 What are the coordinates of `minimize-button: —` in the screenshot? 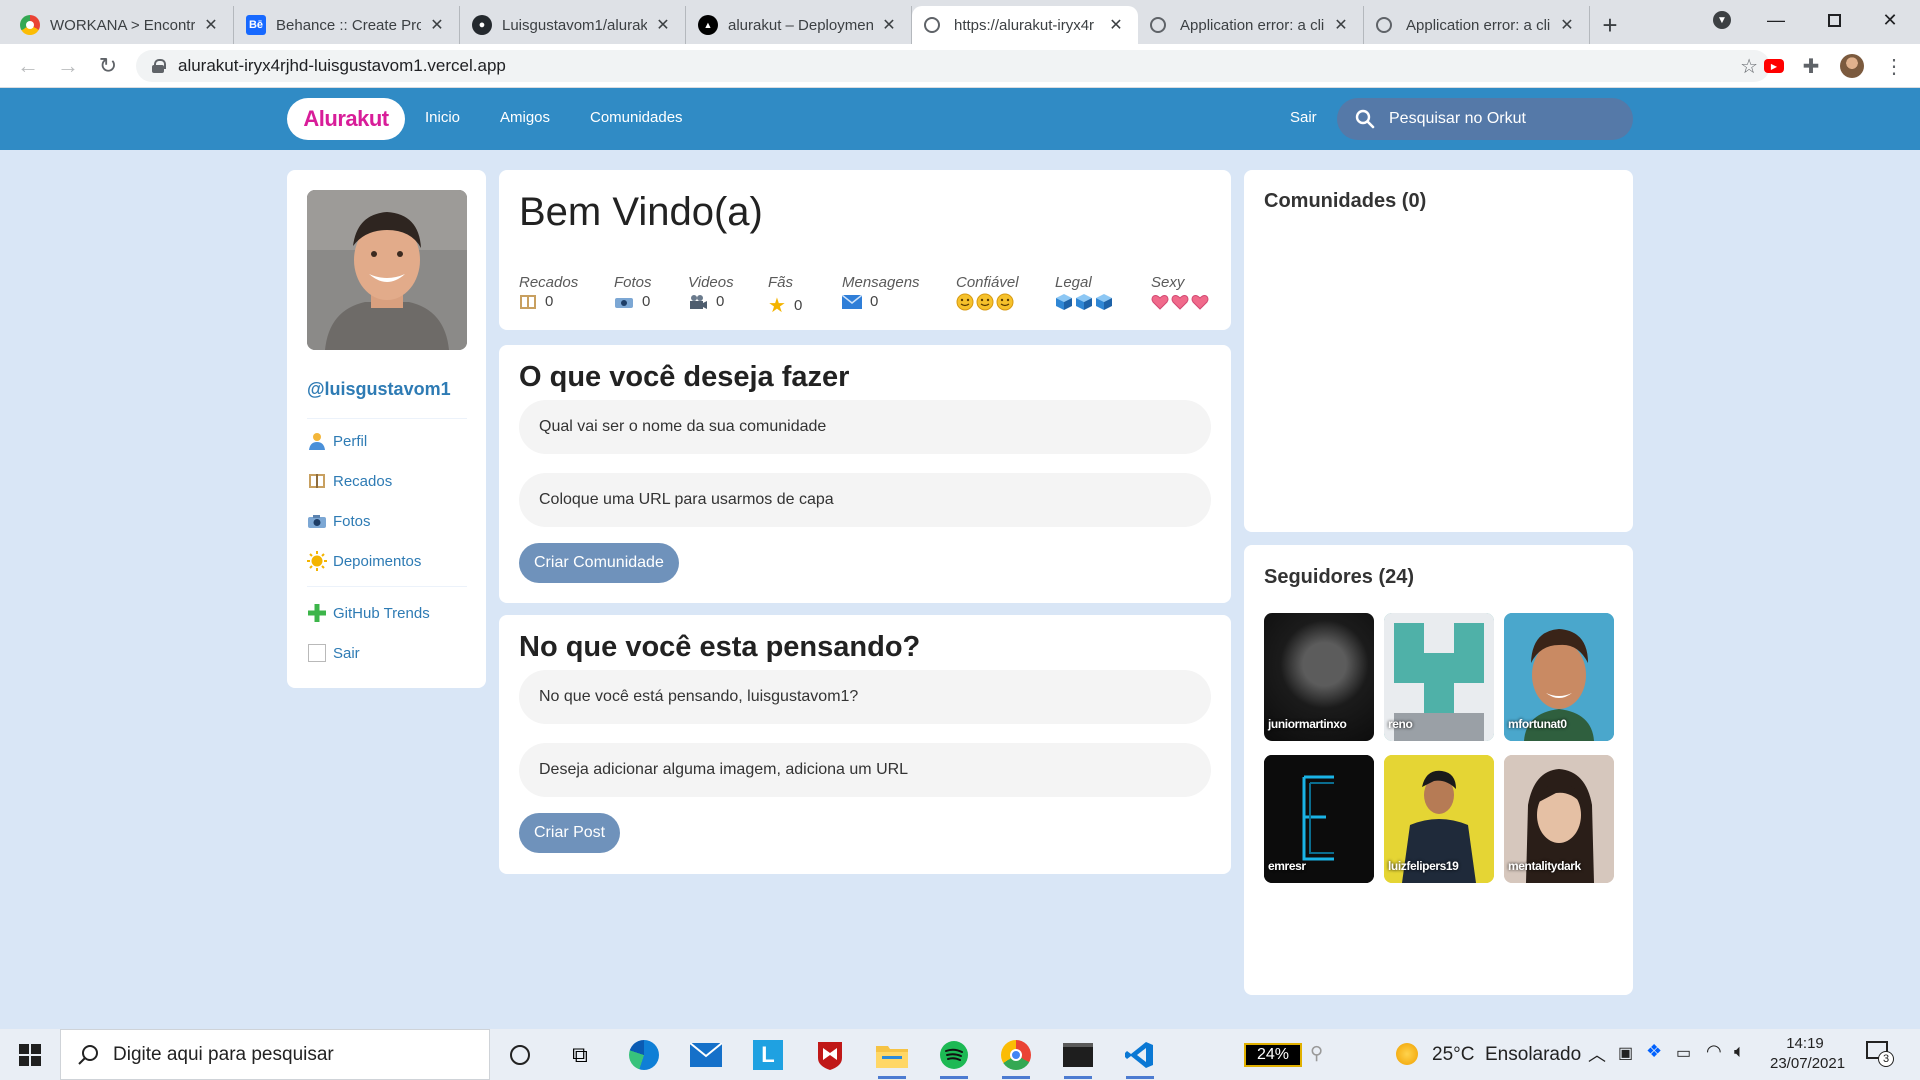 It's located at (1776, 20).